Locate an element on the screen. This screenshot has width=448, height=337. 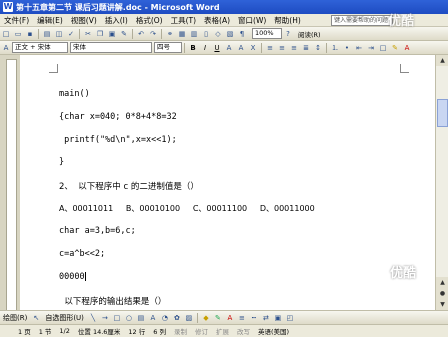
menu-window: 窗口(W) is located at coordinates (252, 20).